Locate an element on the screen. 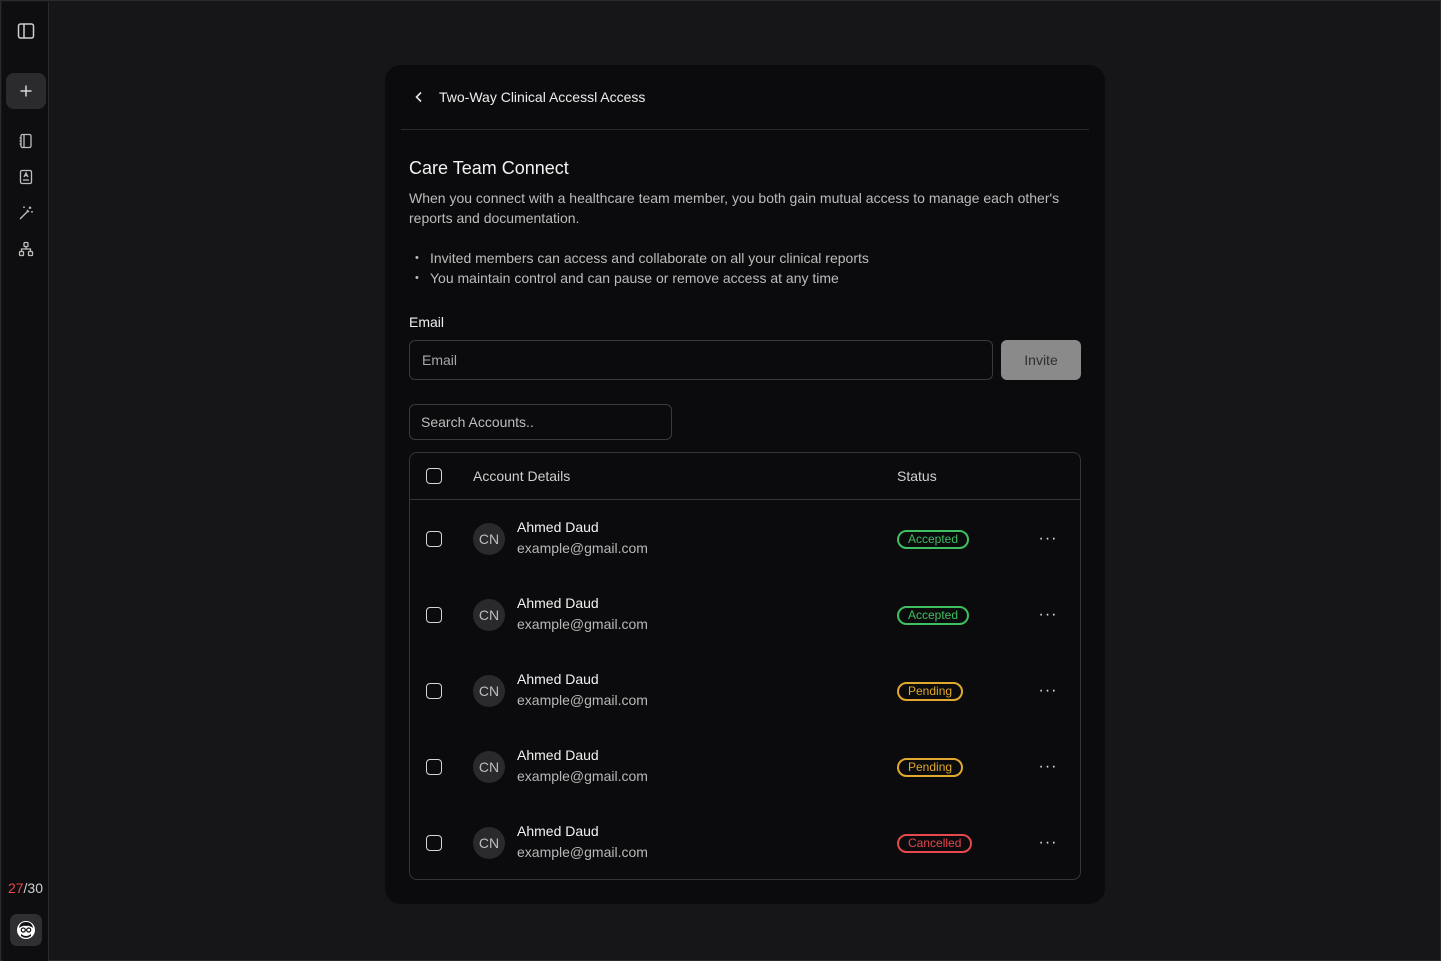 This screenshot has height=961, width=1441. card-header: Two-Way Clinical Accessl Access is located at coordinates (745, 97).